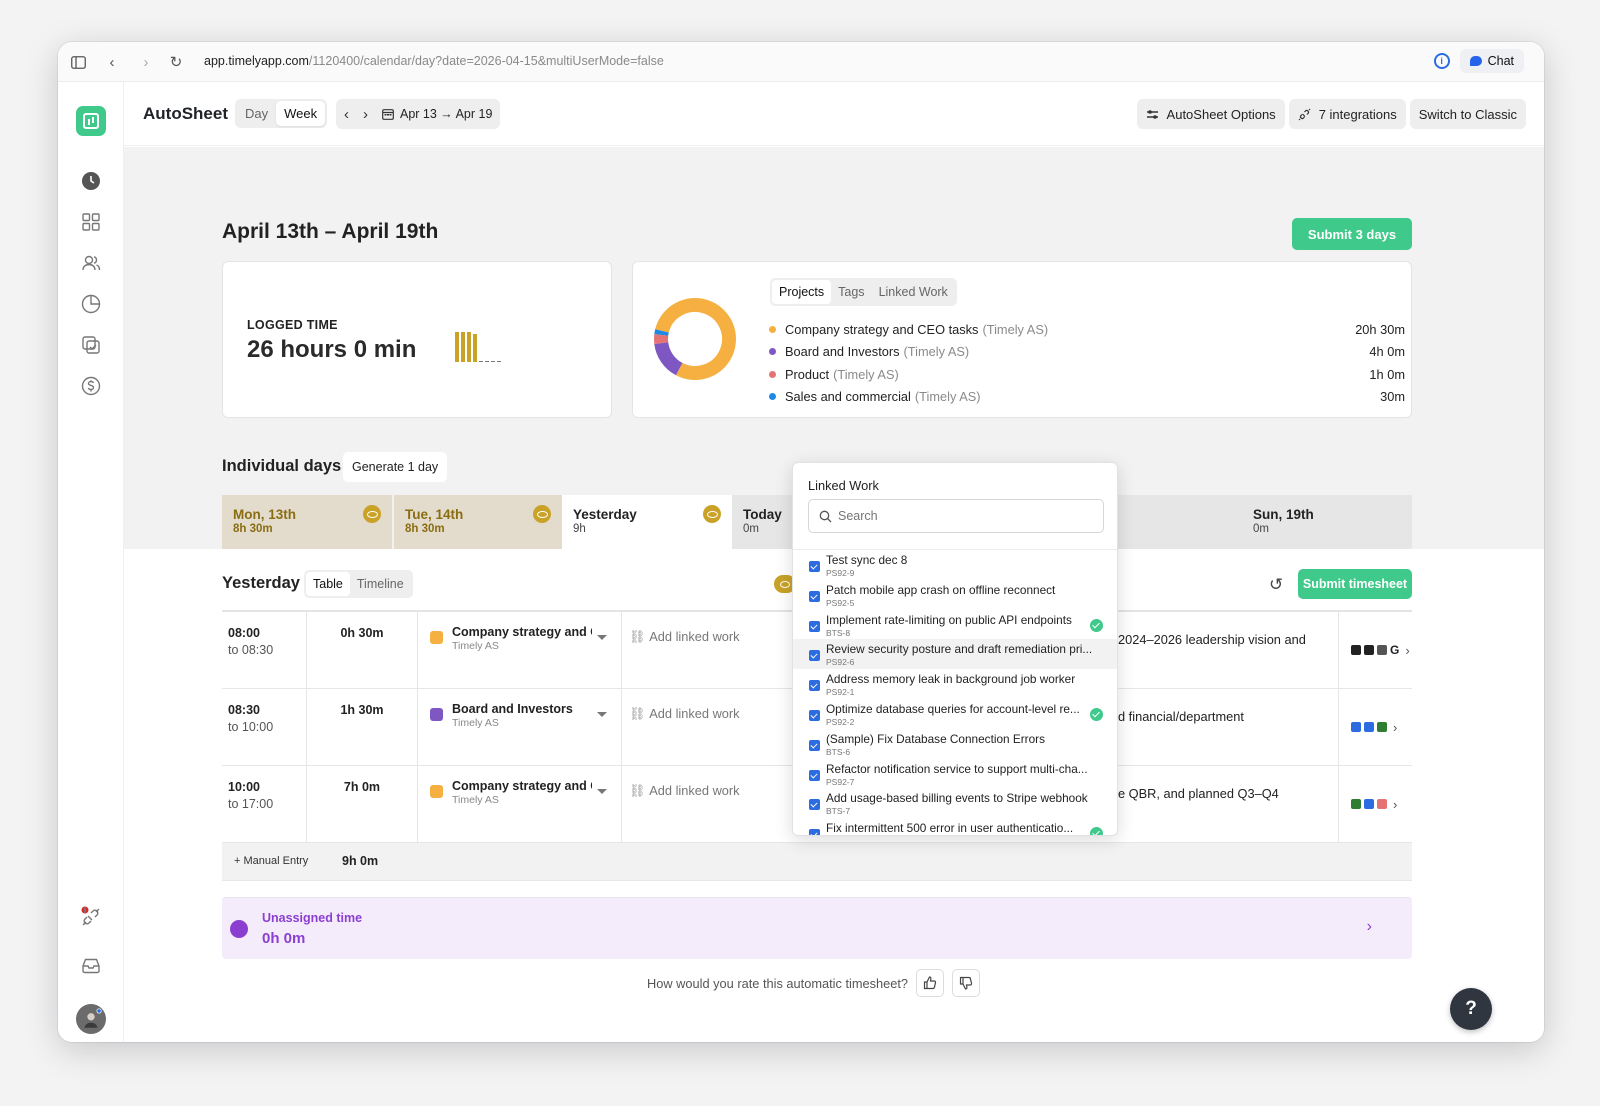  What do you see at coordinates (825, 516) in the screenshot?
I see `search-icon` at bounding box center [825, 516].